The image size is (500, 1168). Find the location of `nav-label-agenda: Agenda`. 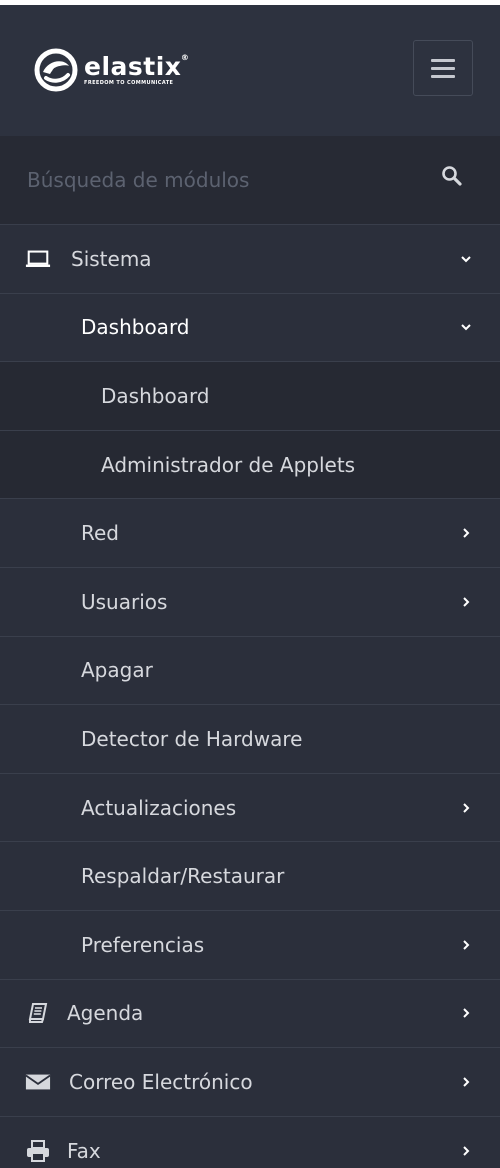

nav-label-agenda: Agenda is located at coordinates (105, 1013).